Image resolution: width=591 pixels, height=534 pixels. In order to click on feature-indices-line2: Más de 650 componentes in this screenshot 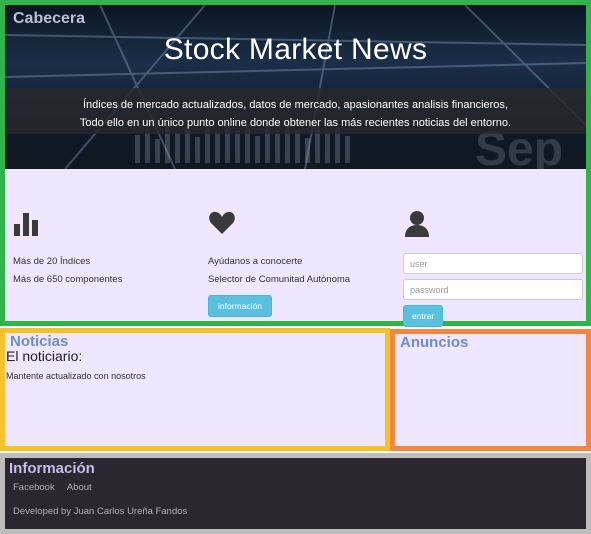, I will do `click(68, 279)`.